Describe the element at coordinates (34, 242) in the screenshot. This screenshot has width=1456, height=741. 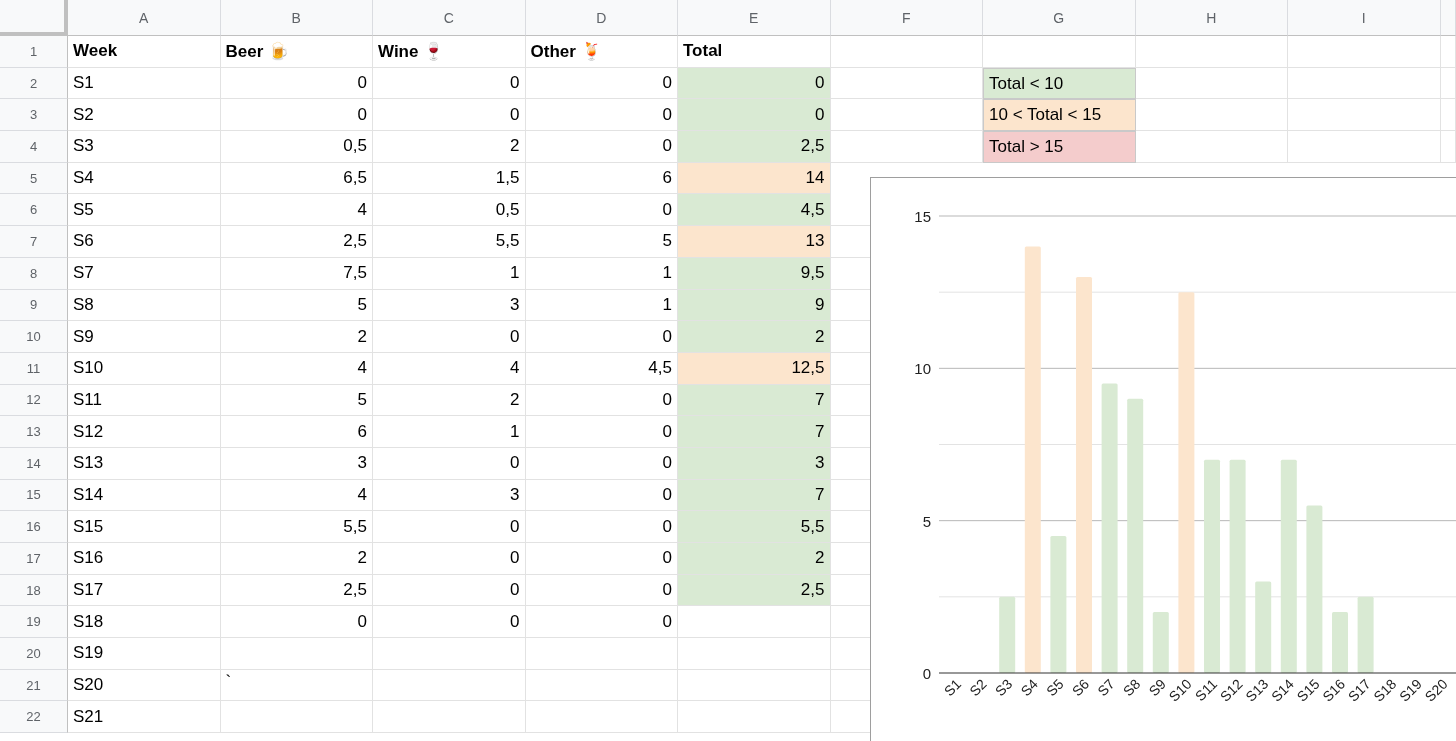
I see `row-number: 7` at that location.